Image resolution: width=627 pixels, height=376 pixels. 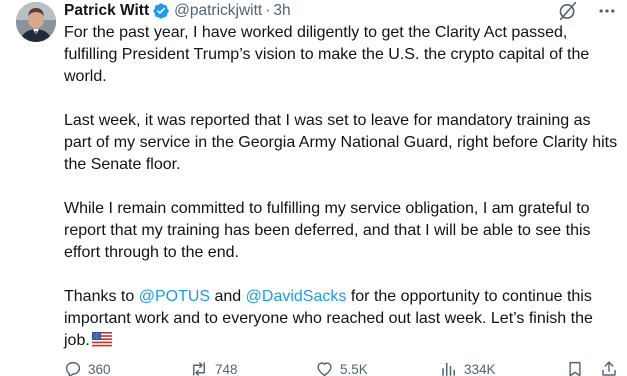 What do you see at coordinates (73, 368) in the screenshot?
I see `reply-icon` at bounding box center [73, 368].